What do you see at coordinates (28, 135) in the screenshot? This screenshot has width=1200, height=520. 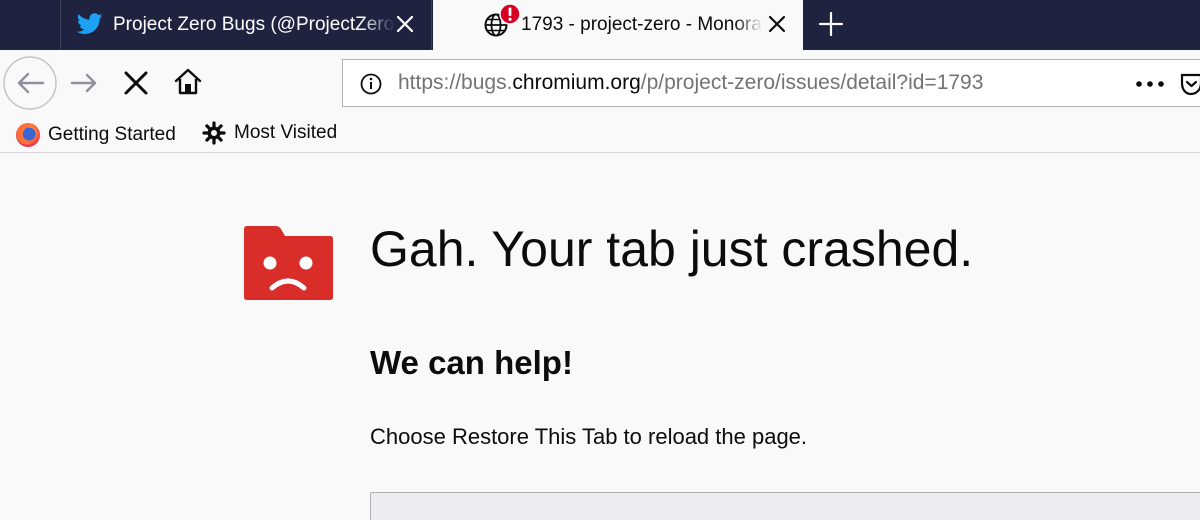 I see `firefox-icon` at bounding box center [28, 135].